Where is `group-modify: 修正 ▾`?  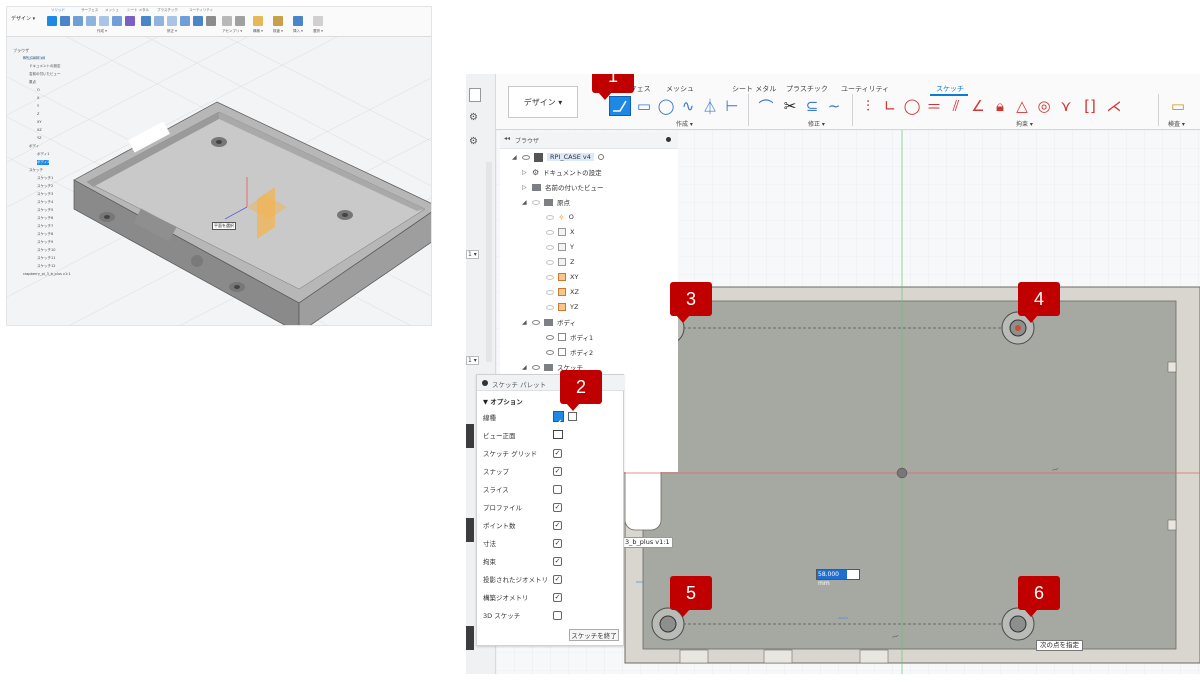
group-modify: 修正 ▾ is located at coordinates (816, 123).